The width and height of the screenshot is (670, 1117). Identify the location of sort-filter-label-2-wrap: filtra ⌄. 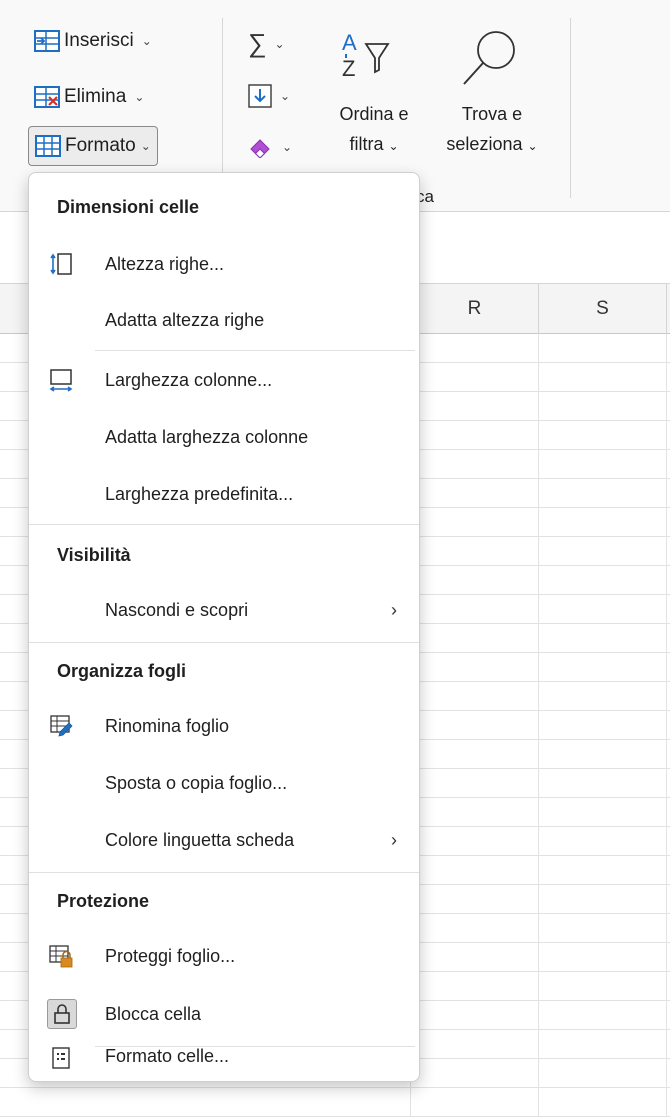
(374, 145).